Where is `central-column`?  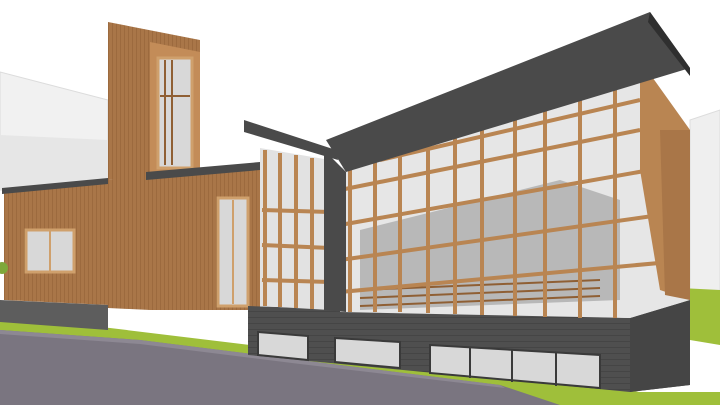
central-column is located at coordinates (335, 231).